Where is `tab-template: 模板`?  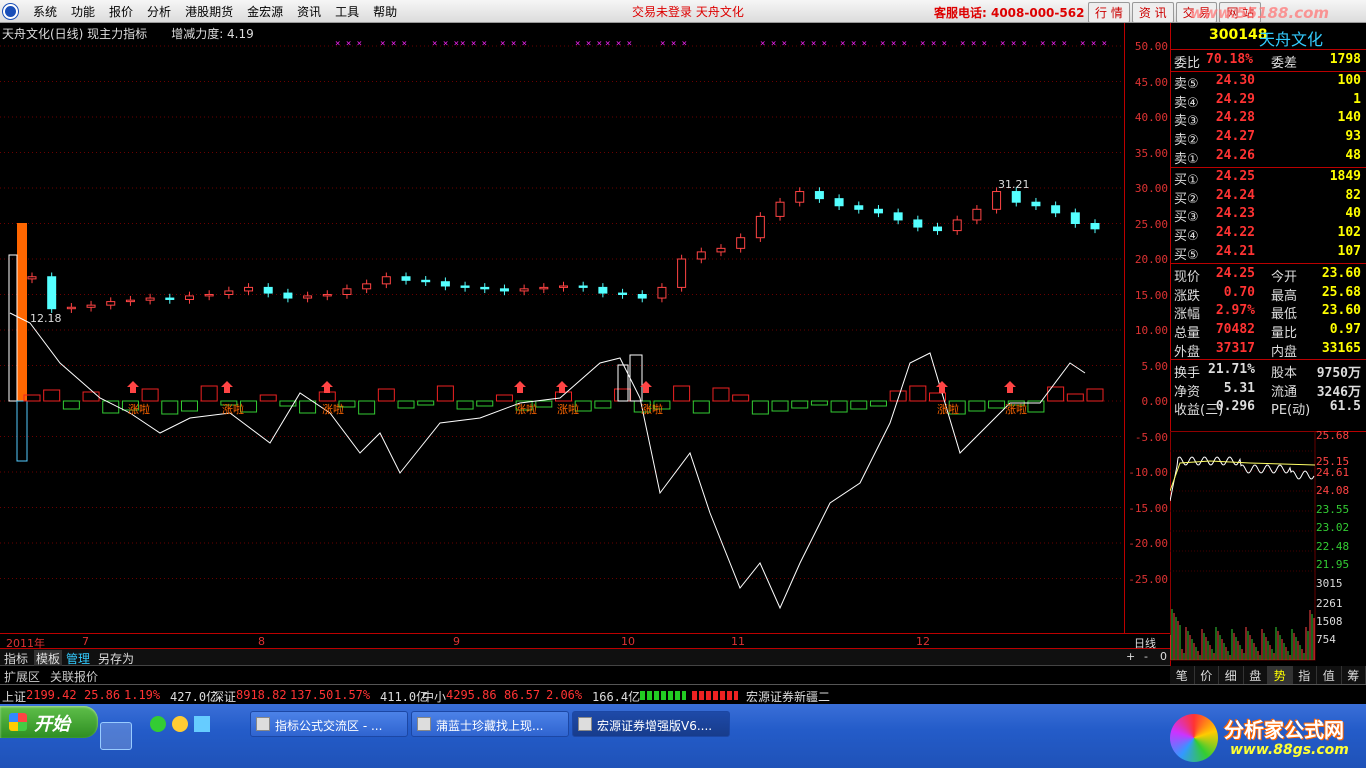
tab-template: 模板 is located at coordinates (48, 658).